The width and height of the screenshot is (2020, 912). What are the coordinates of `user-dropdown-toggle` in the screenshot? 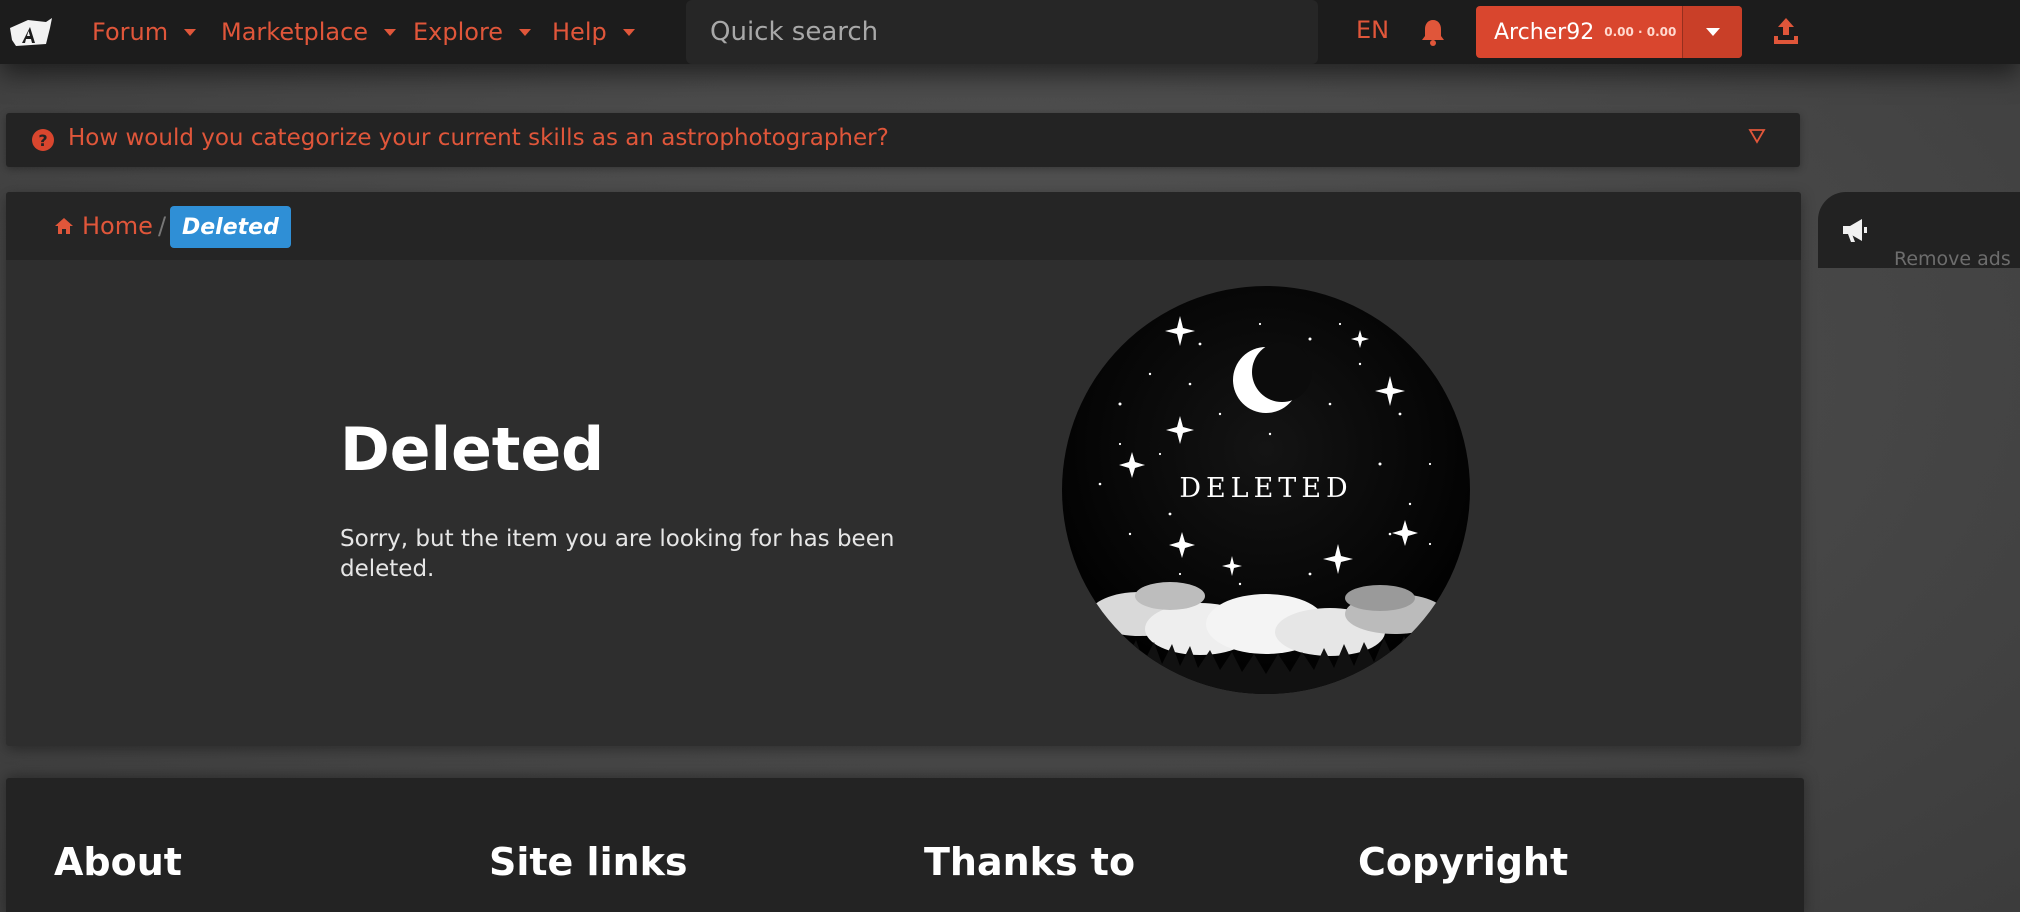 It's located at (1712, 32).